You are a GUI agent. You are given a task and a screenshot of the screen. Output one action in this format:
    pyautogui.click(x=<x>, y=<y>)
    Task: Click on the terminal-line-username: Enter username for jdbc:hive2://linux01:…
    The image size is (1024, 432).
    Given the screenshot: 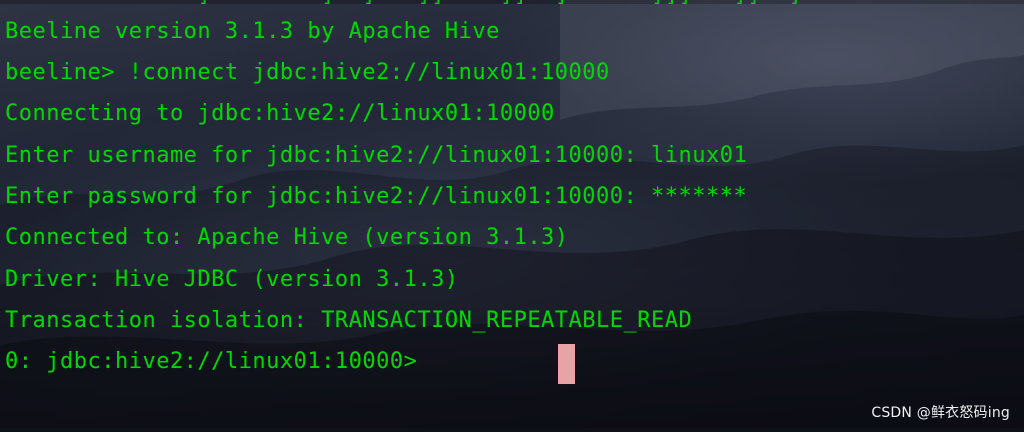 What is the action you would take?
    pyautogui.click(x=376, y=155)
    